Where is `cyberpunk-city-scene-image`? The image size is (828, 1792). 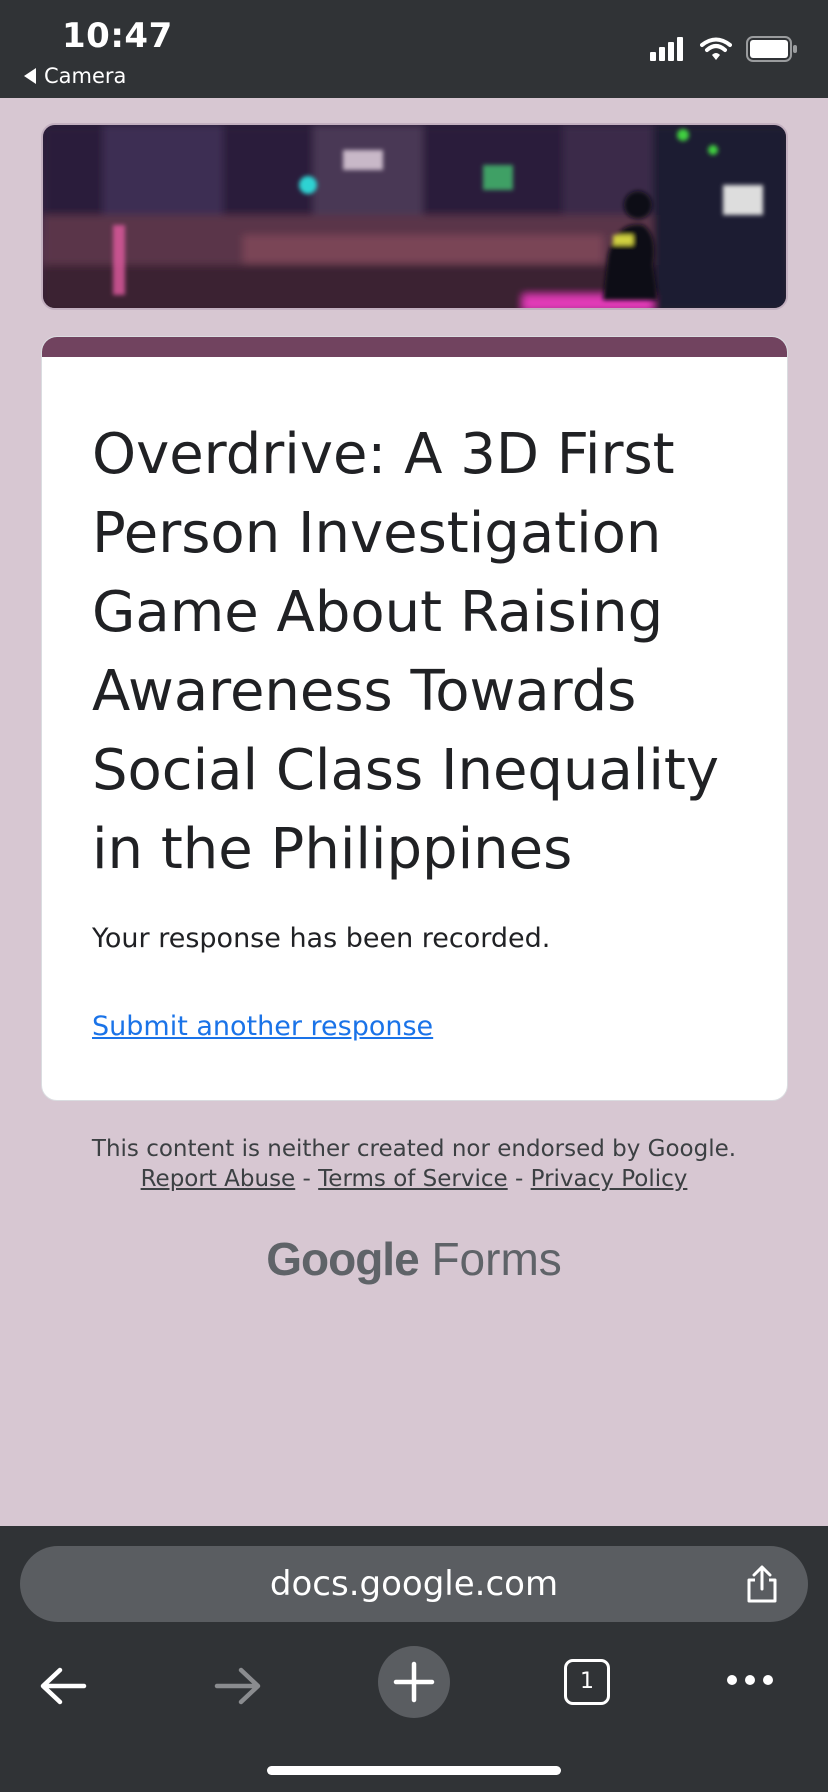
cyberpunk-city-scene-image is located at coordinates (414, 216).